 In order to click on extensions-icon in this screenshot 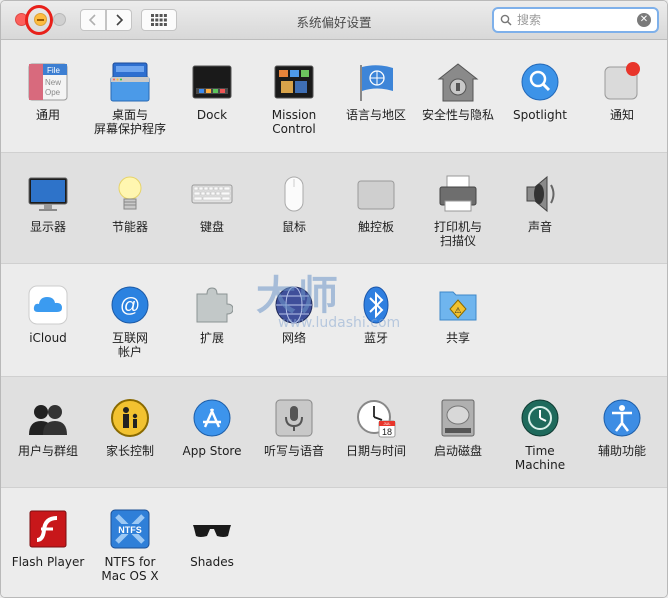, I will do `click(212, 305)`.